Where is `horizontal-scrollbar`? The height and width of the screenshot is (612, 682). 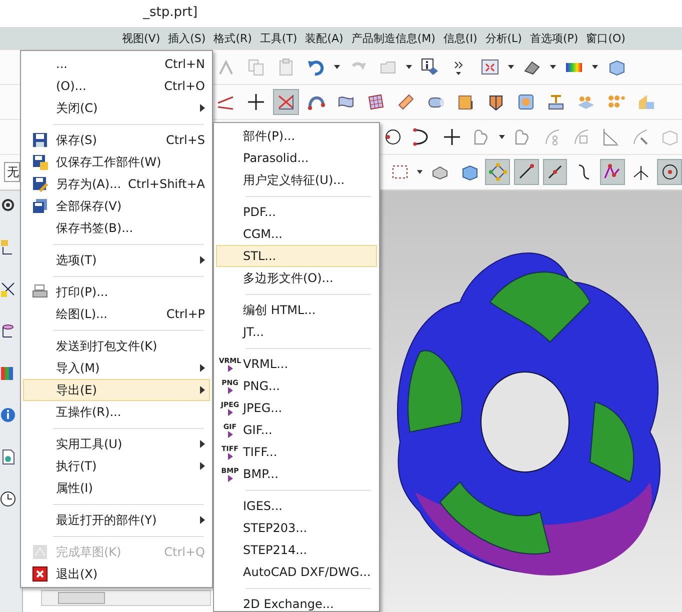
horizontal-scrollbar is located at coordinates (126, 598).